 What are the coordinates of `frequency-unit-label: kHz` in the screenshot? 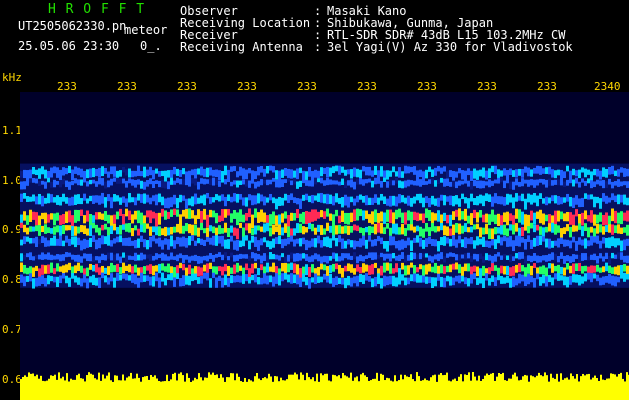 It's located at (12, 77).